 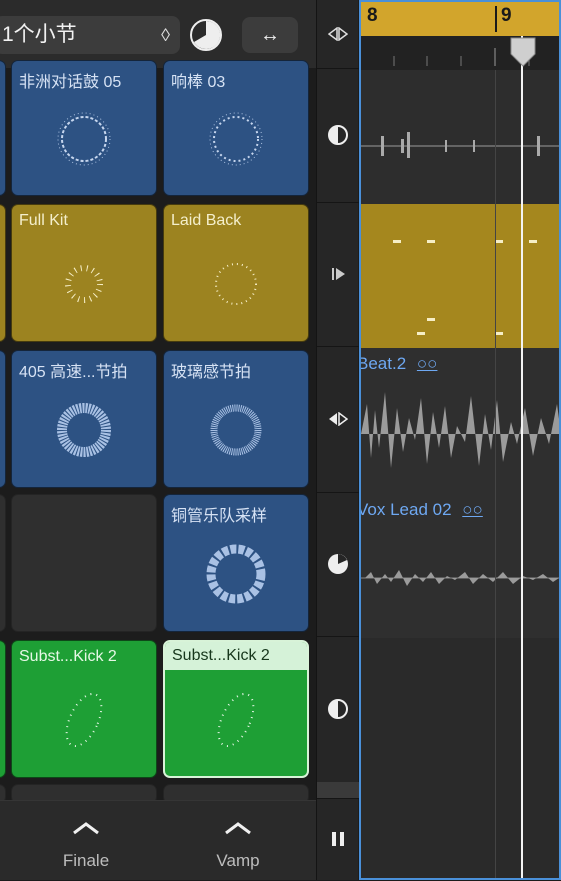 What do you see at coordinates (211, 372) in the screenshot?
I see `cell-label: 玻璃感节拍` at bounding box center [211, 372].